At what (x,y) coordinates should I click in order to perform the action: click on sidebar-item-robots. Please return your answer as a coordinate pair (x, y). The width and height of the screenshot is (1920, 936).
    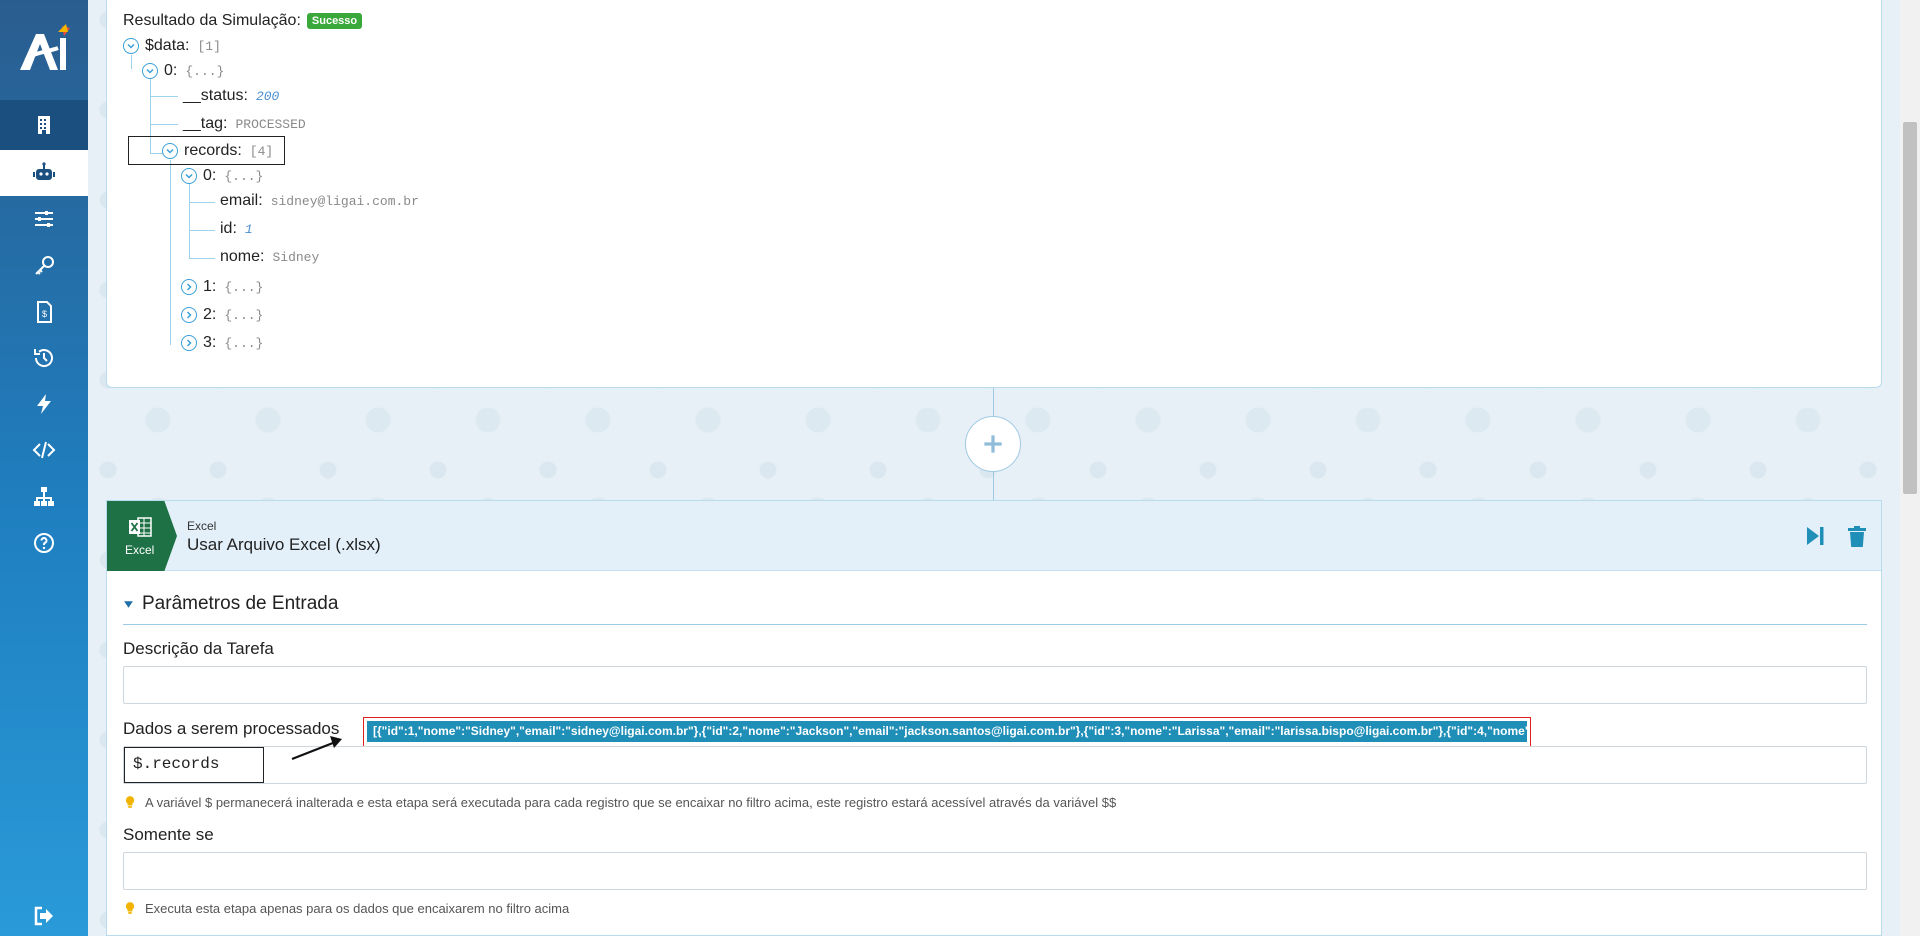
    Looking at the image, I should click on (44, 173).